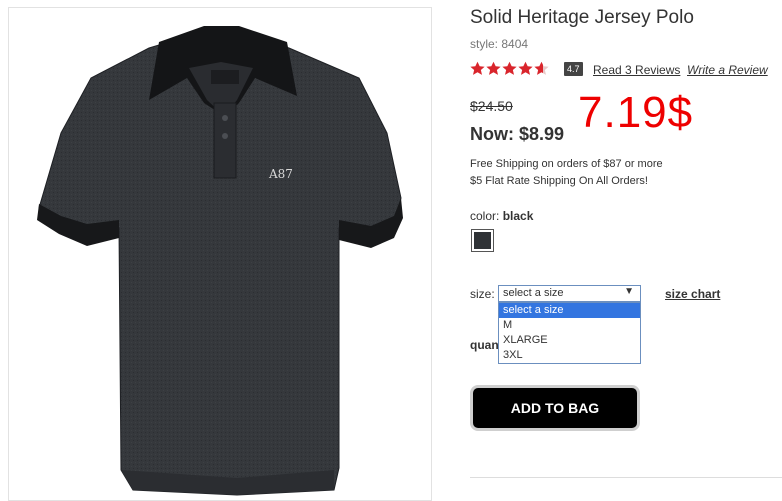  Describe the element at coordinates (569, 293) in the screenshot. I see `size-select: select a size ▼` at that location.